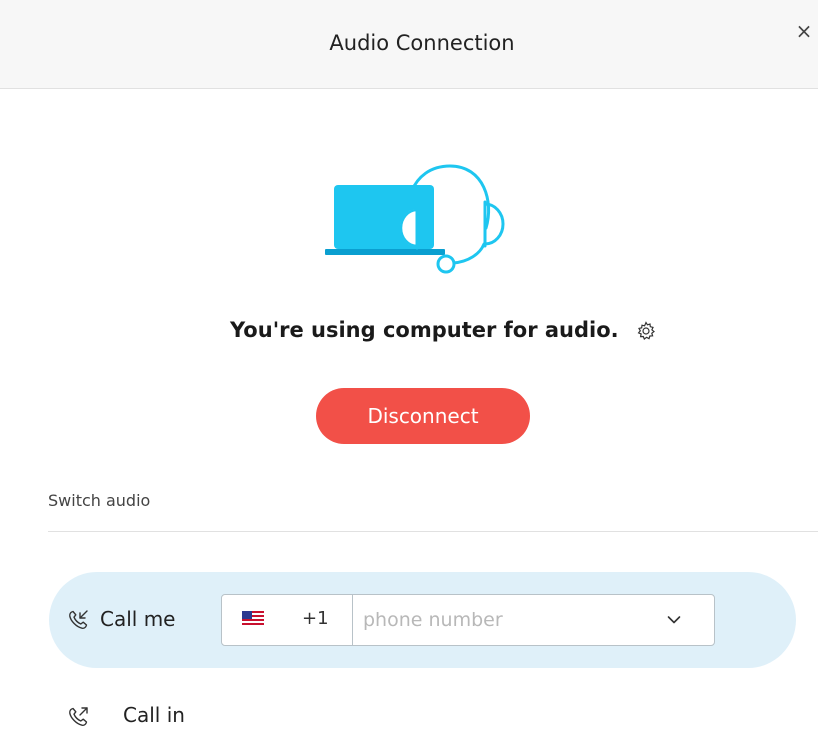 Image resolution: width=818 pixels, height=748 pixels. I want to click on country-code: +1, so click(315, 618).